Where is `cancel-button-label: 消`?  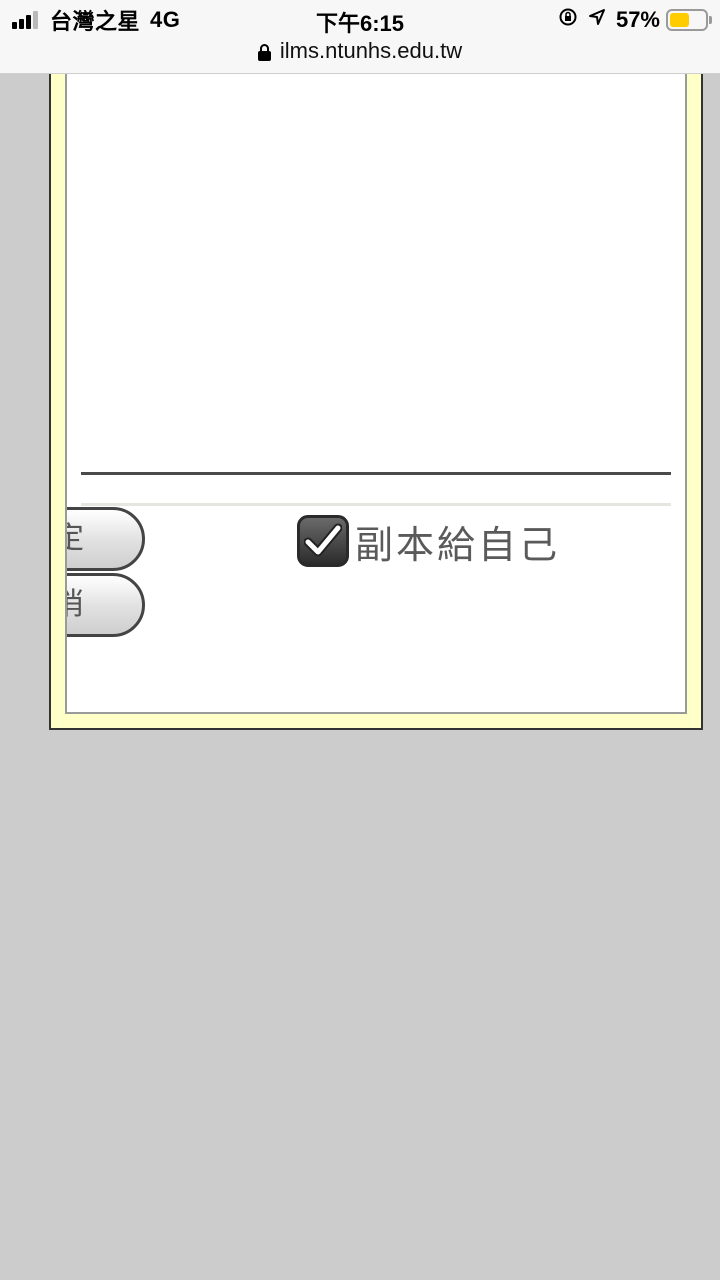 cancel-button-label: 消 is located at coordinates (75, 604).